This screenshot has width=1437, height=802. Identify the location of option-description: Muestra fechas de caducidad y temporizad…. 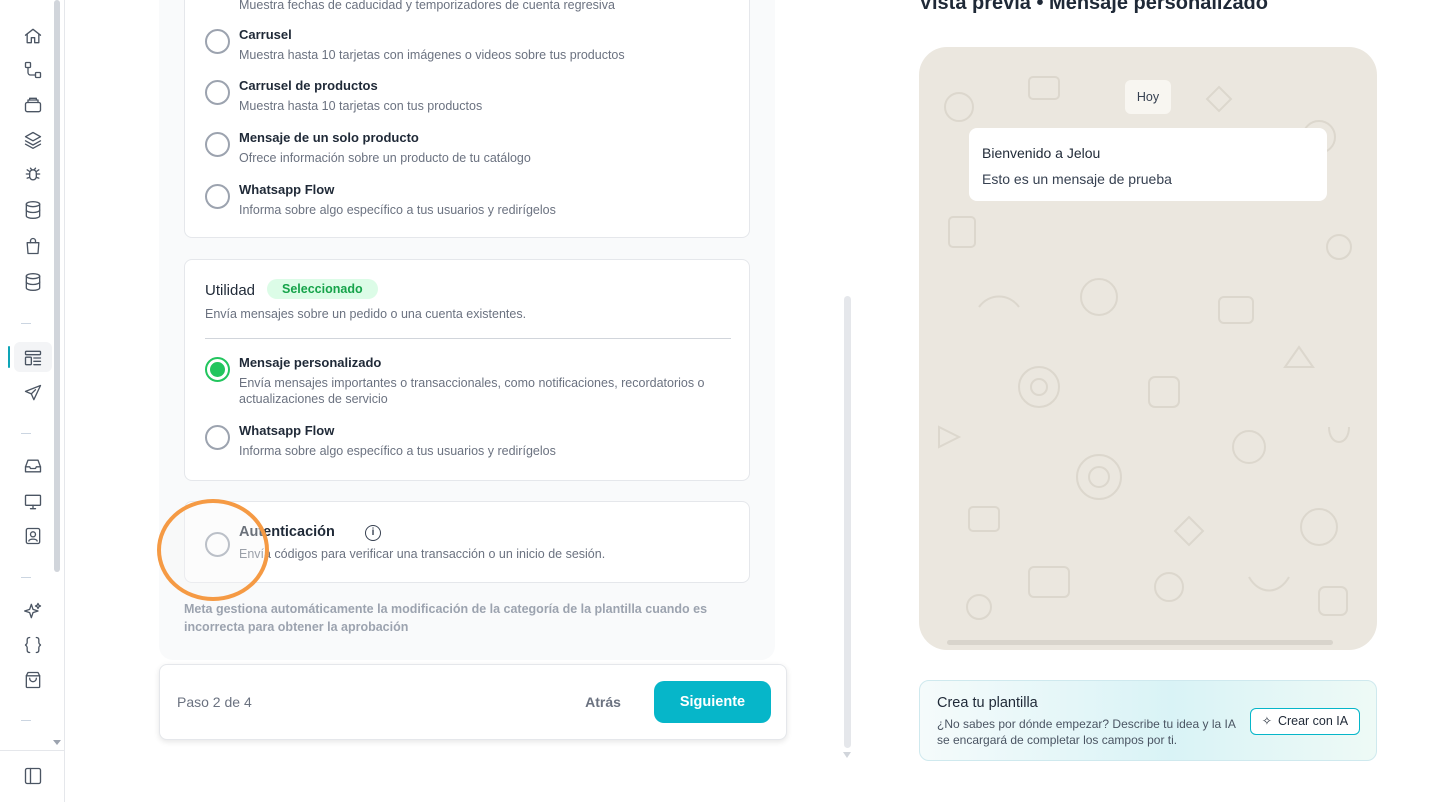
(427, 6).